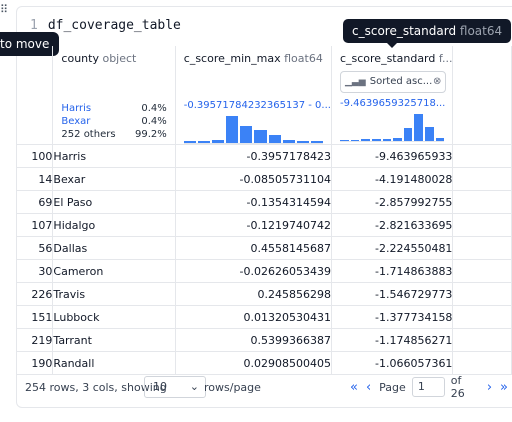  What do you see at coordinates (392, 179) in the screenshot?
I see `c-score-standard-cell: -4.191480028` at bounding box center [392, 179].